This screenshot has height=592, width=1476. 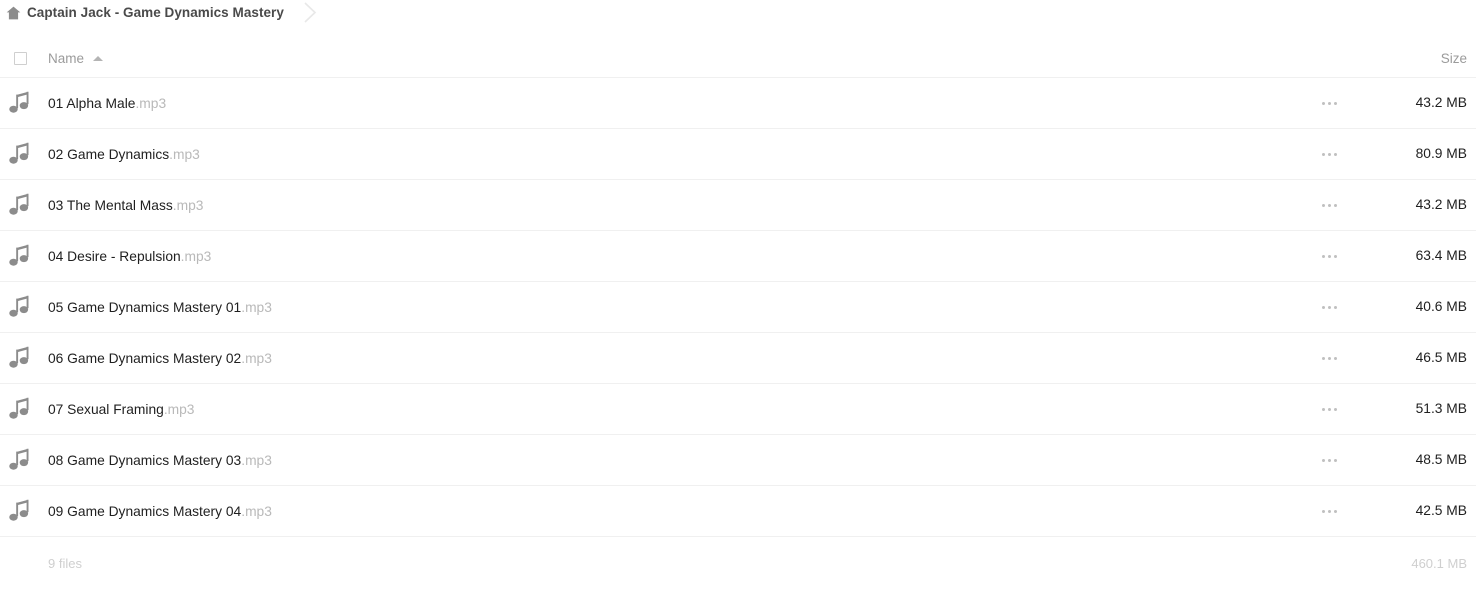 I want to click on file-name: 06 Game Dynamics Mastery 02.mp3, so click(x=160, y=358).